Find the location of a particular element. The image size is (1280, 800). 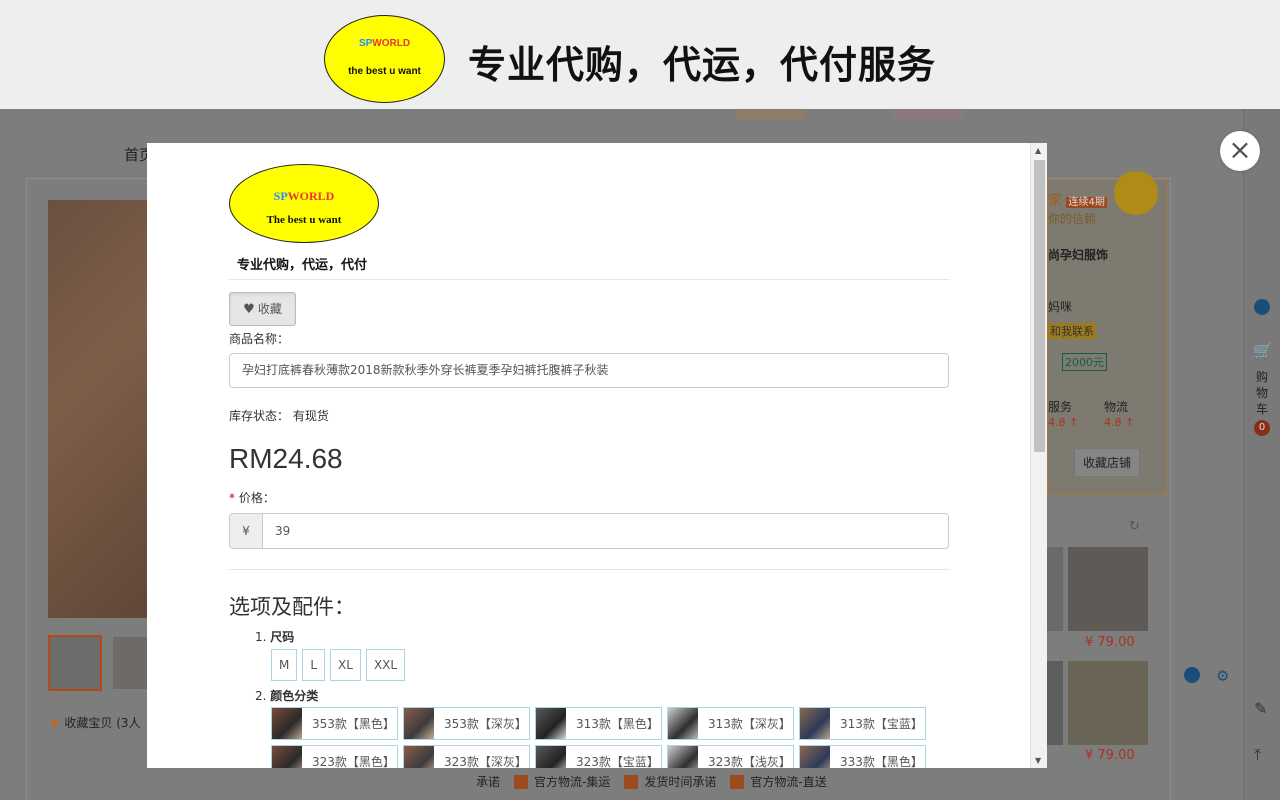

cart-count-badge: 0 is located at coordinates (1262, 428).